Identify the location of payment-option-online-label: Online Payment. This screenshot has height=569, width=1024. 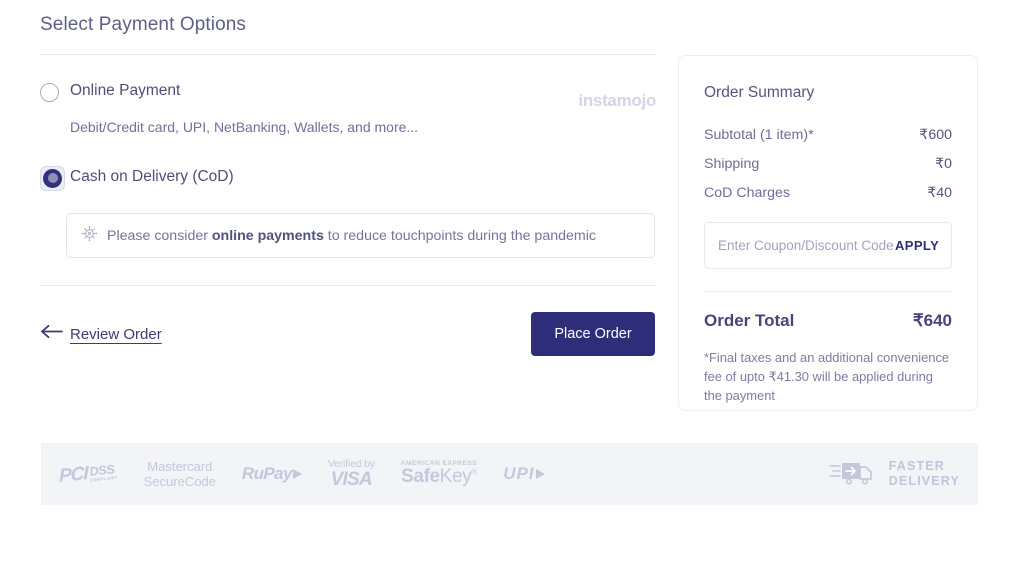
(125, 90).